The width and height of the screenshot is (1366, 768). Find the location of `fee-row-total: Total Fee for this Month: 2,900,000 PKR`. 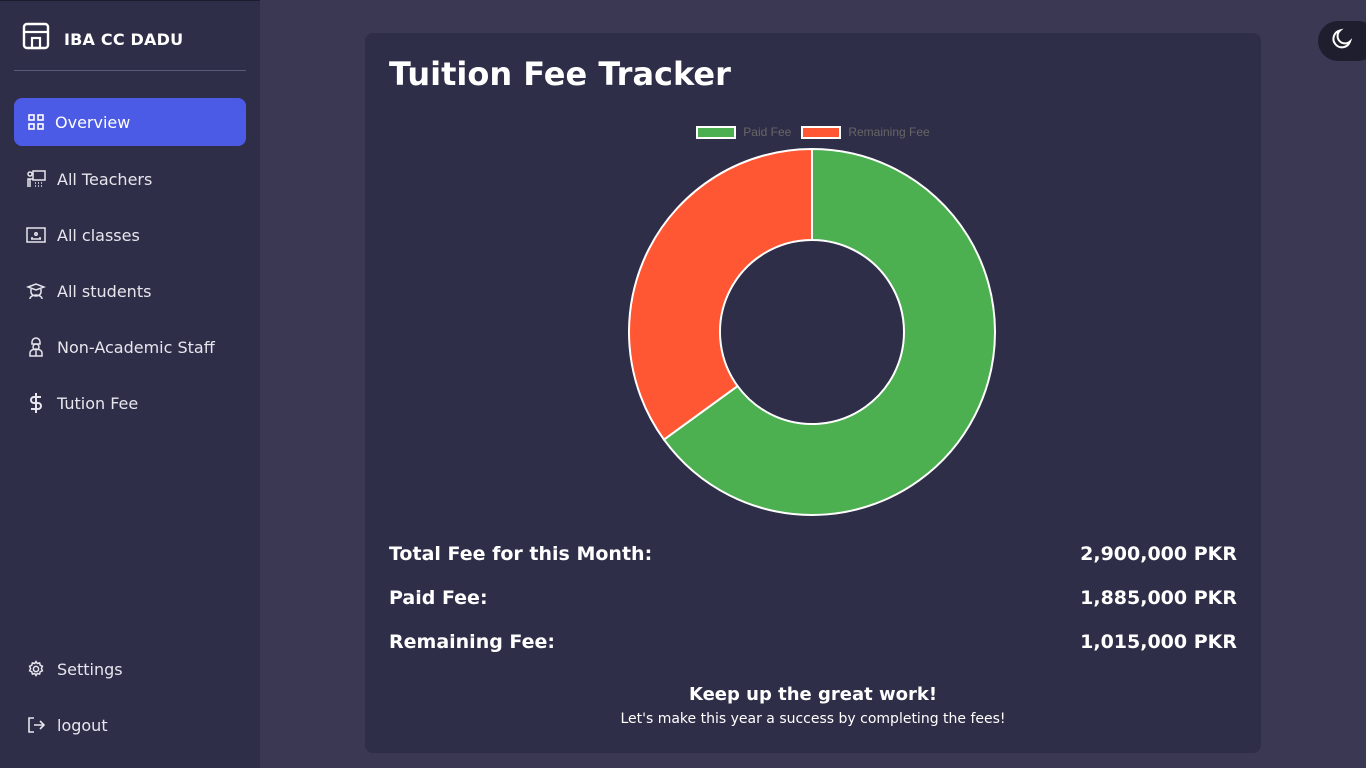

fee-row-total: Total Fee for this Month: 2,900,000 PKR is located at coordinates (813, 554).